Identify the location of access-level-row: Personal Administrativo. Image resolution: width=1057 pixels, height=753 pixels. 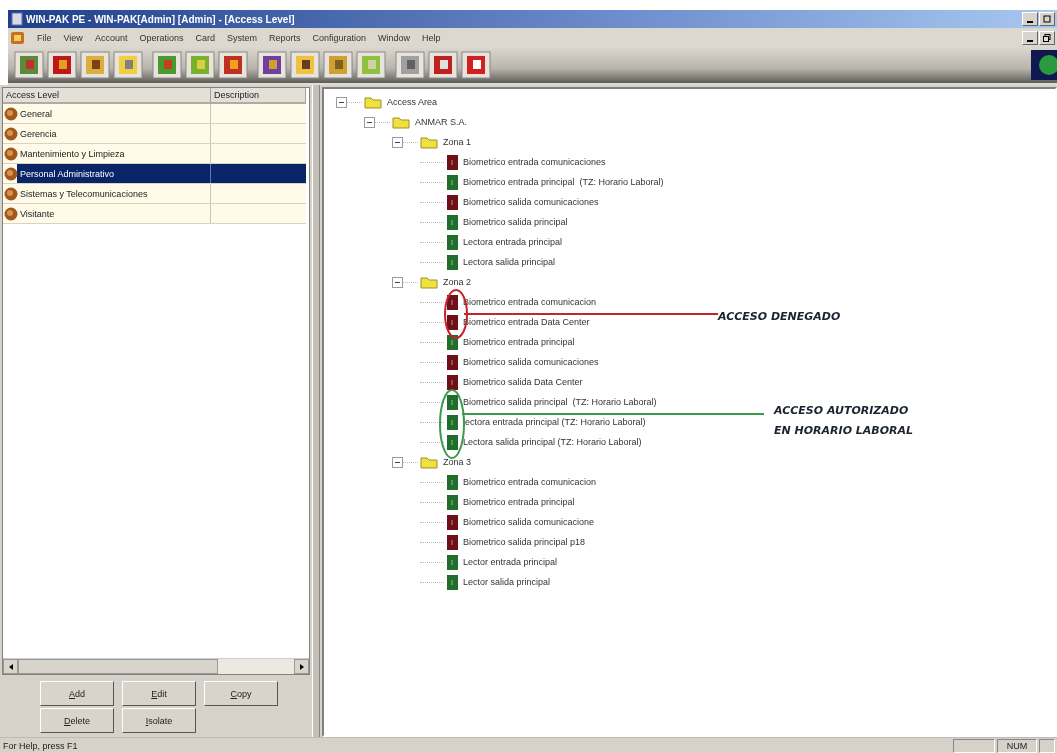
(154, 174).